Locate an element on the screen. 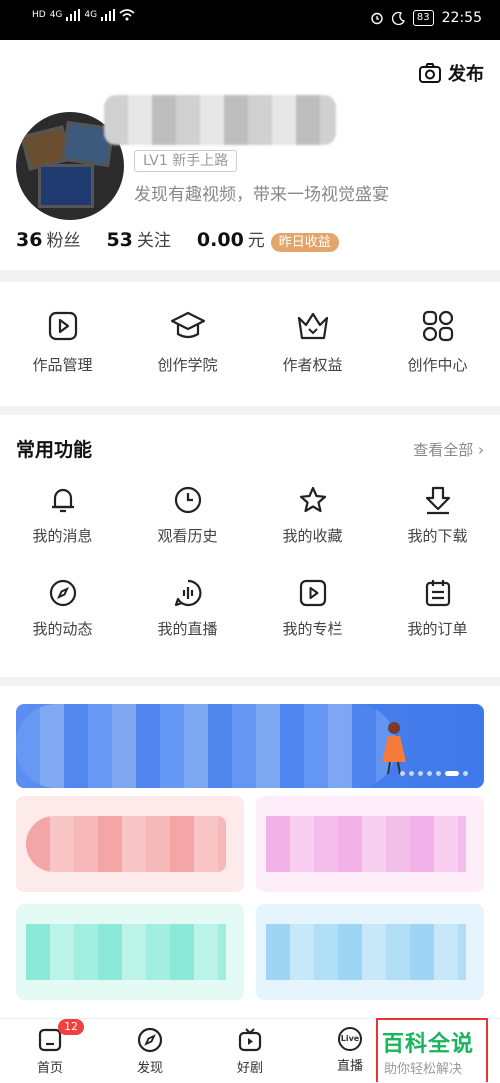 This screenshot has height=1083, width=500. promo-card-red is located at coordinates (130, 844).